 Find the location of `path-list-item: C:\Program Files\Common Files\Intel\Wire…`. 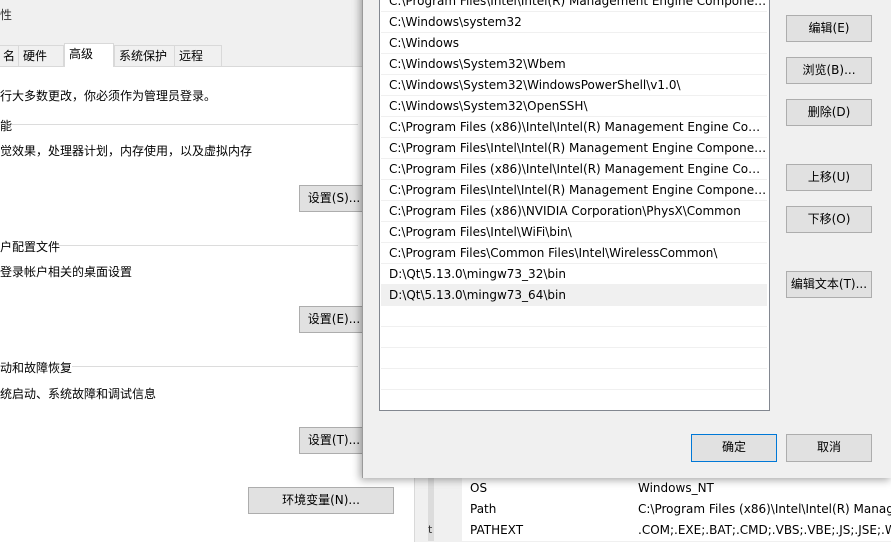

path-list-item: C:\Program Files\Common Files\Intel\Wire… is located at coordinates (574, 253).